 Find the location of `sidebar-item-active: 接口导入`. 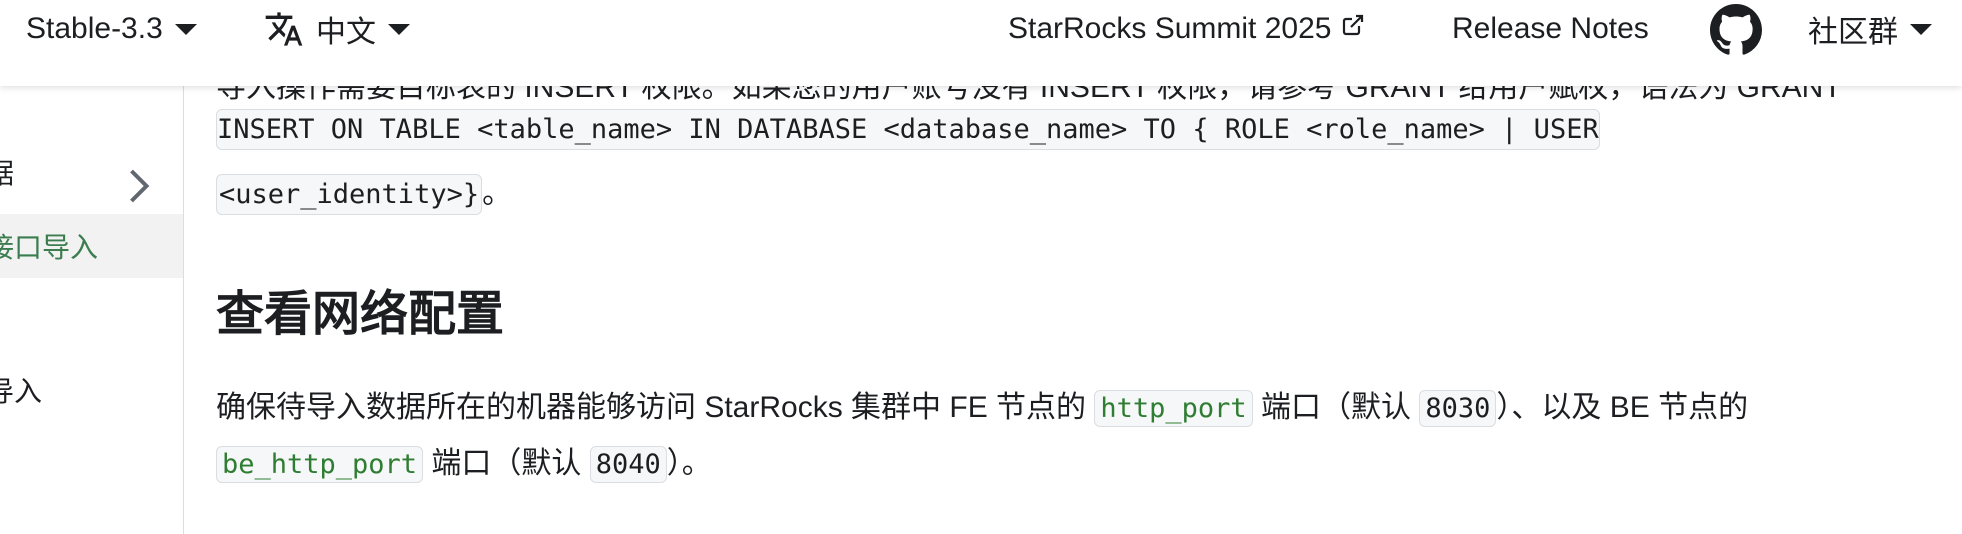

sidebar-item-active: 接口导入 is located at coordinates (91, 246).